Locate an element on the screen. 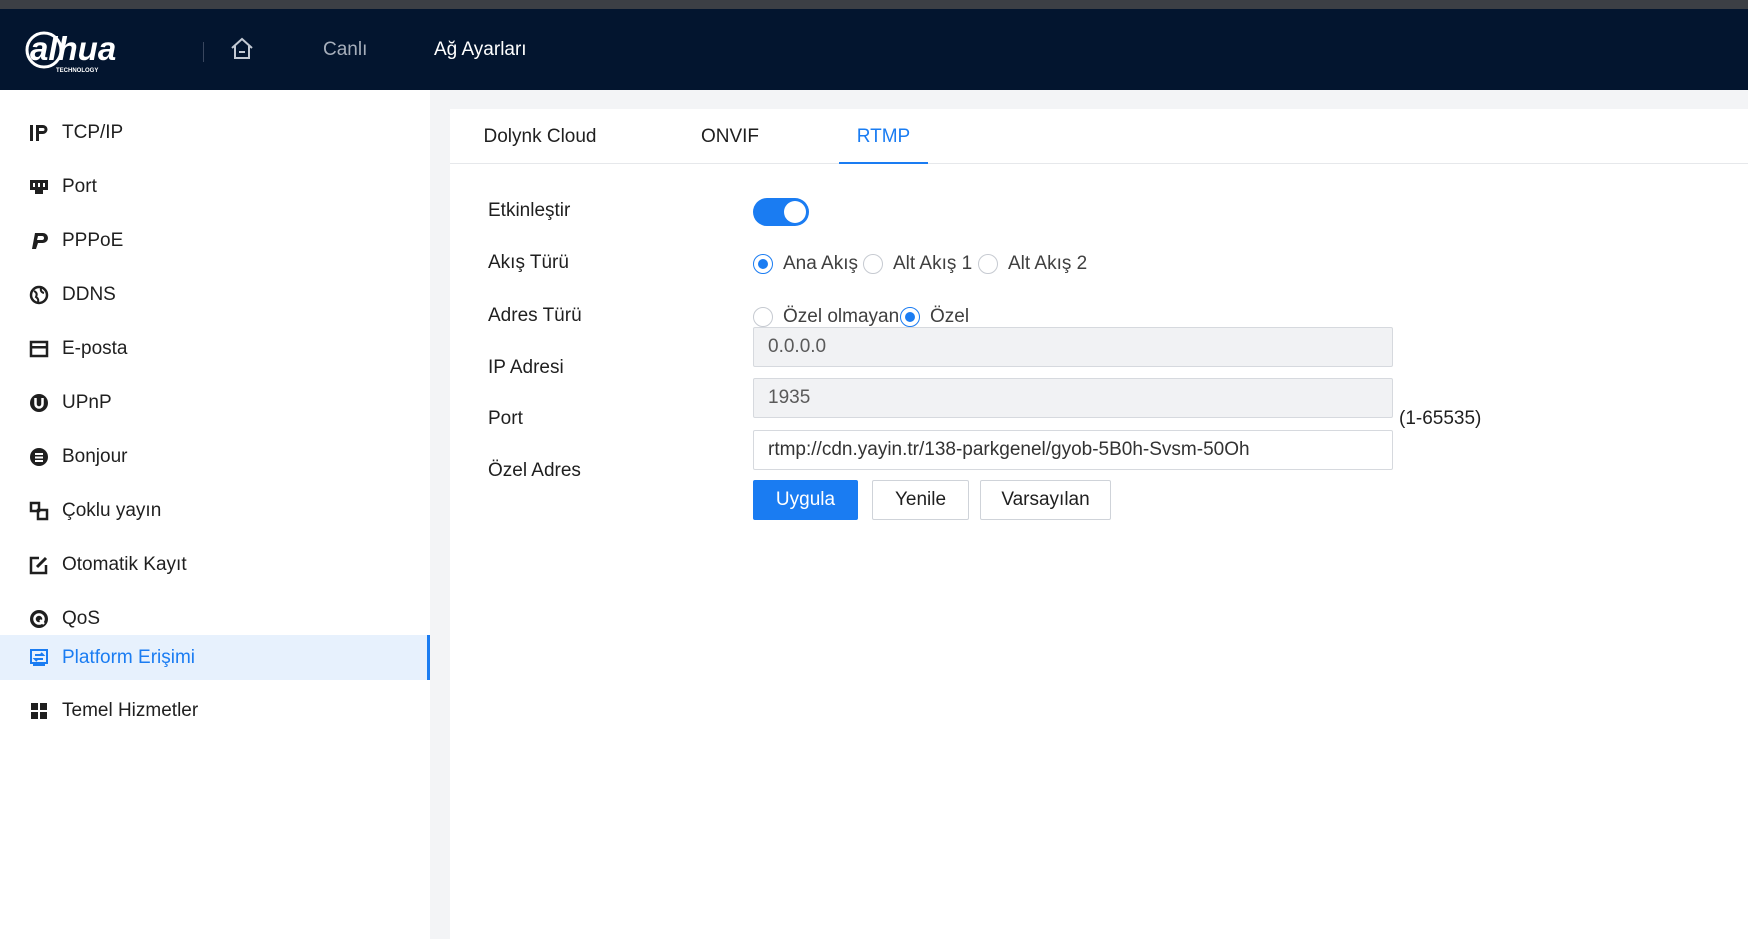 The width and height of the screenshot is (1748, 939). sidebar-item-label: UPnP is located at coordinates (87, 402).